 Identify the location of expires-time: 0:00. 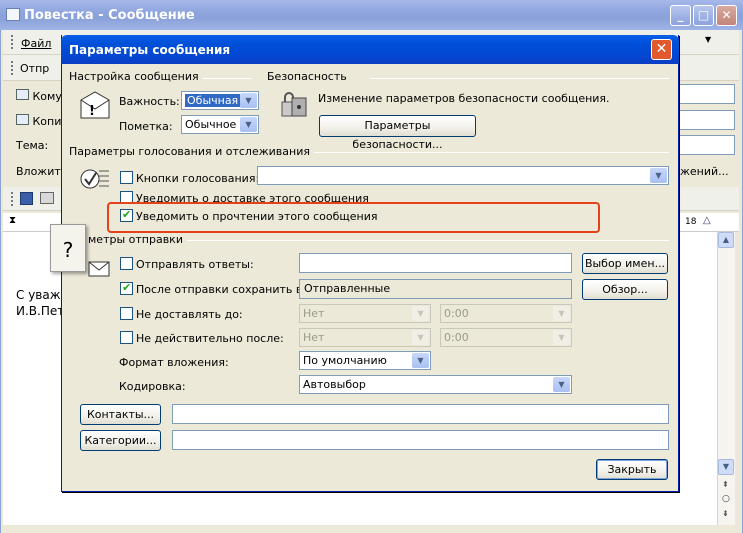
(456, 337).